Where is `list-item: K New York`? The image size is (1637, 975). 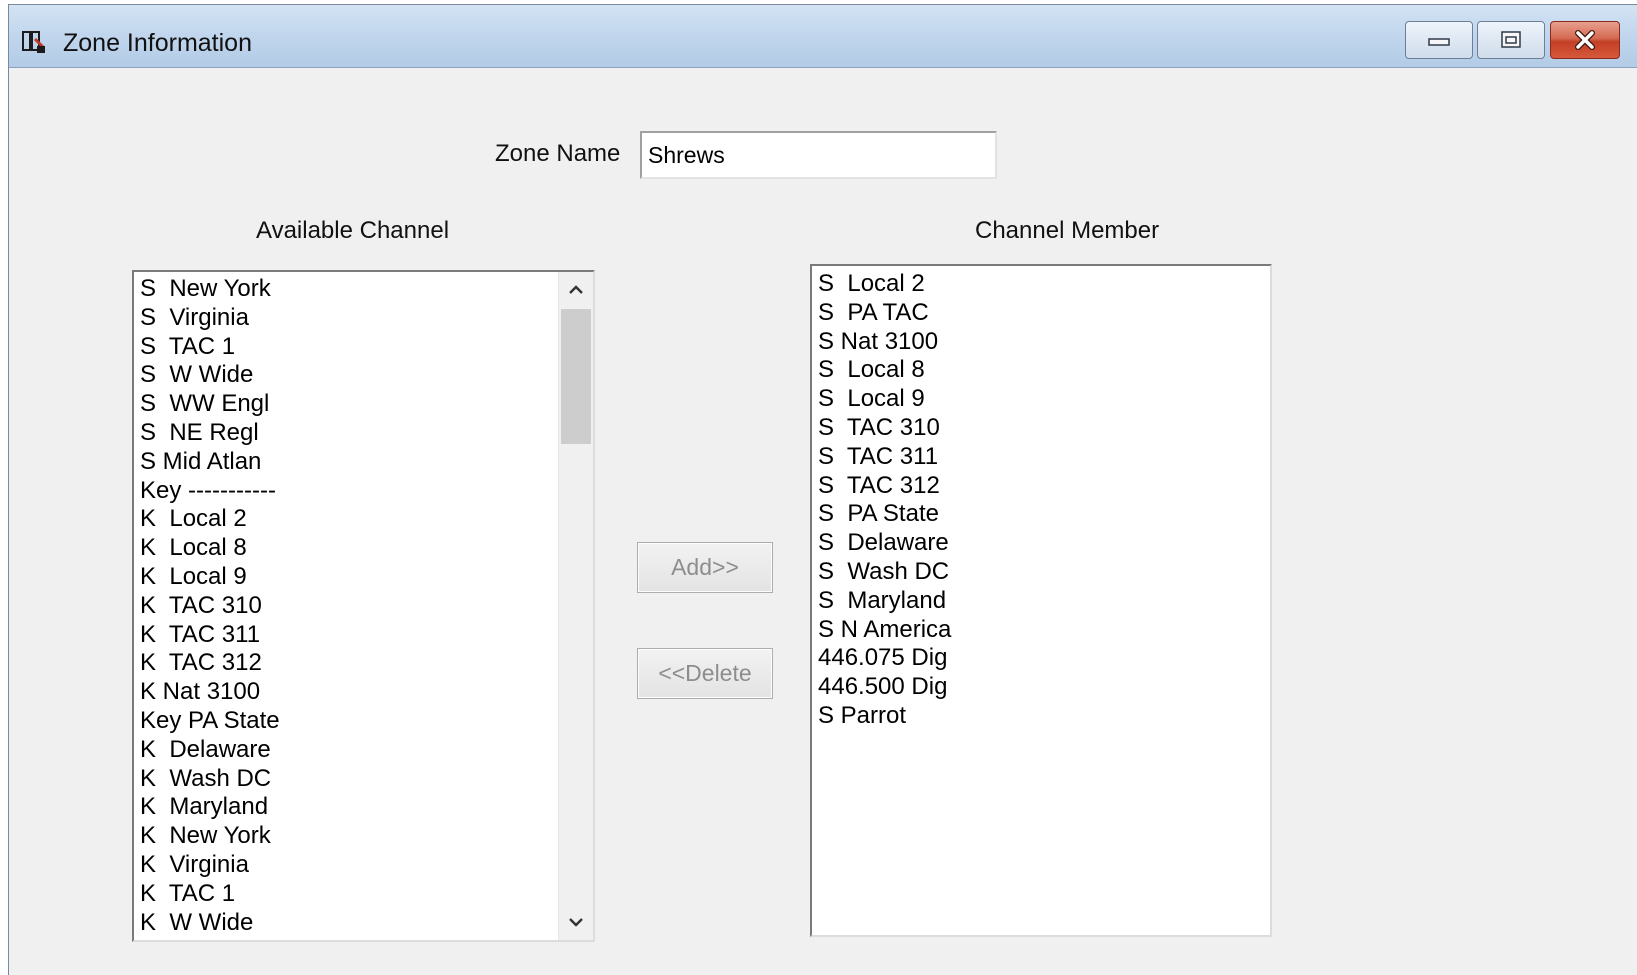 list-item: K New York is located at coordinates (210, 836).